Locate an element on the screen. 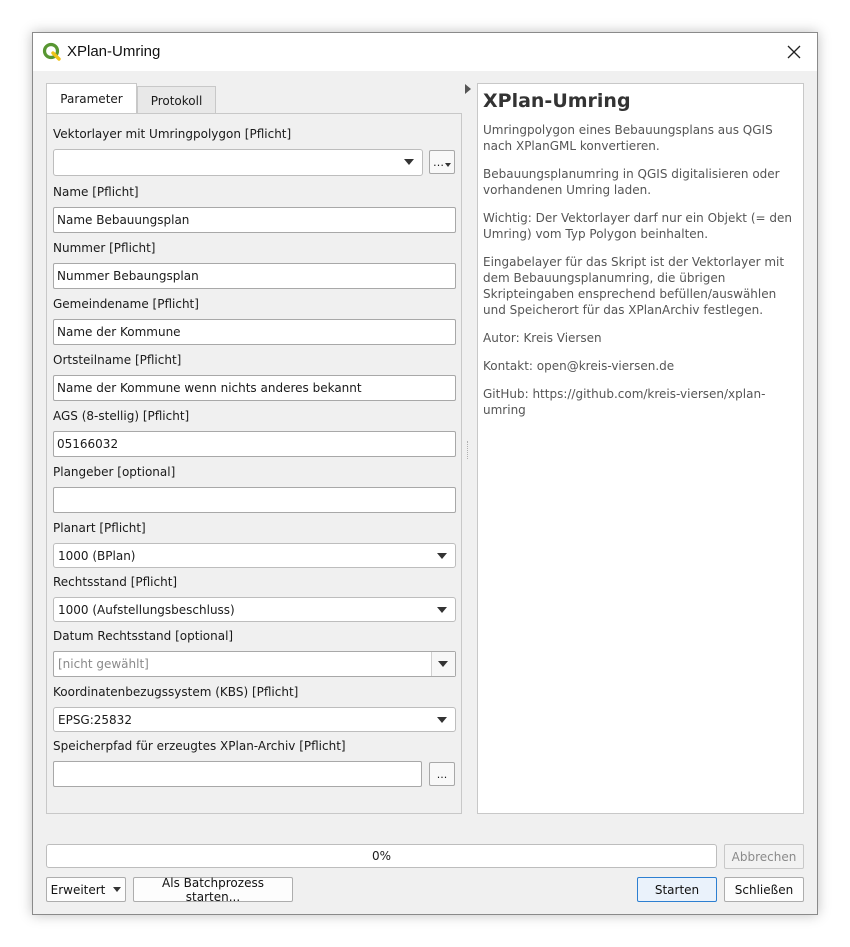 Image resolution: width=850 pixels, height=947 pixels. tab-parameter: Parameter is located at coordinates (91, 98).